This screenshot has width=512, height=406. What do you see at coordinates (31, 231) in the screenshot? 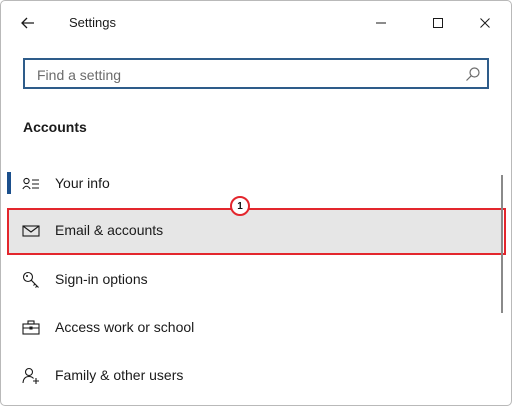
I see `envelope-icon` at bounding box center [31, 231].